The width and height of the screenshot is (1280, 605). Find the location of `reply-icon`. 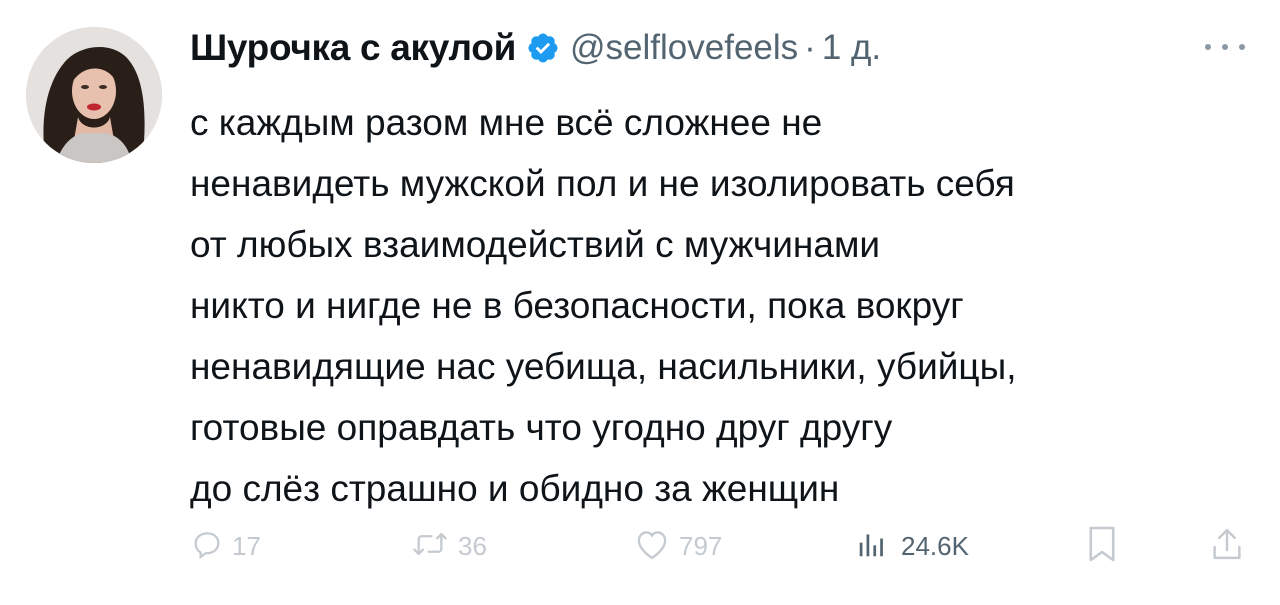

reply-icon is located at coordinates (207, 546).